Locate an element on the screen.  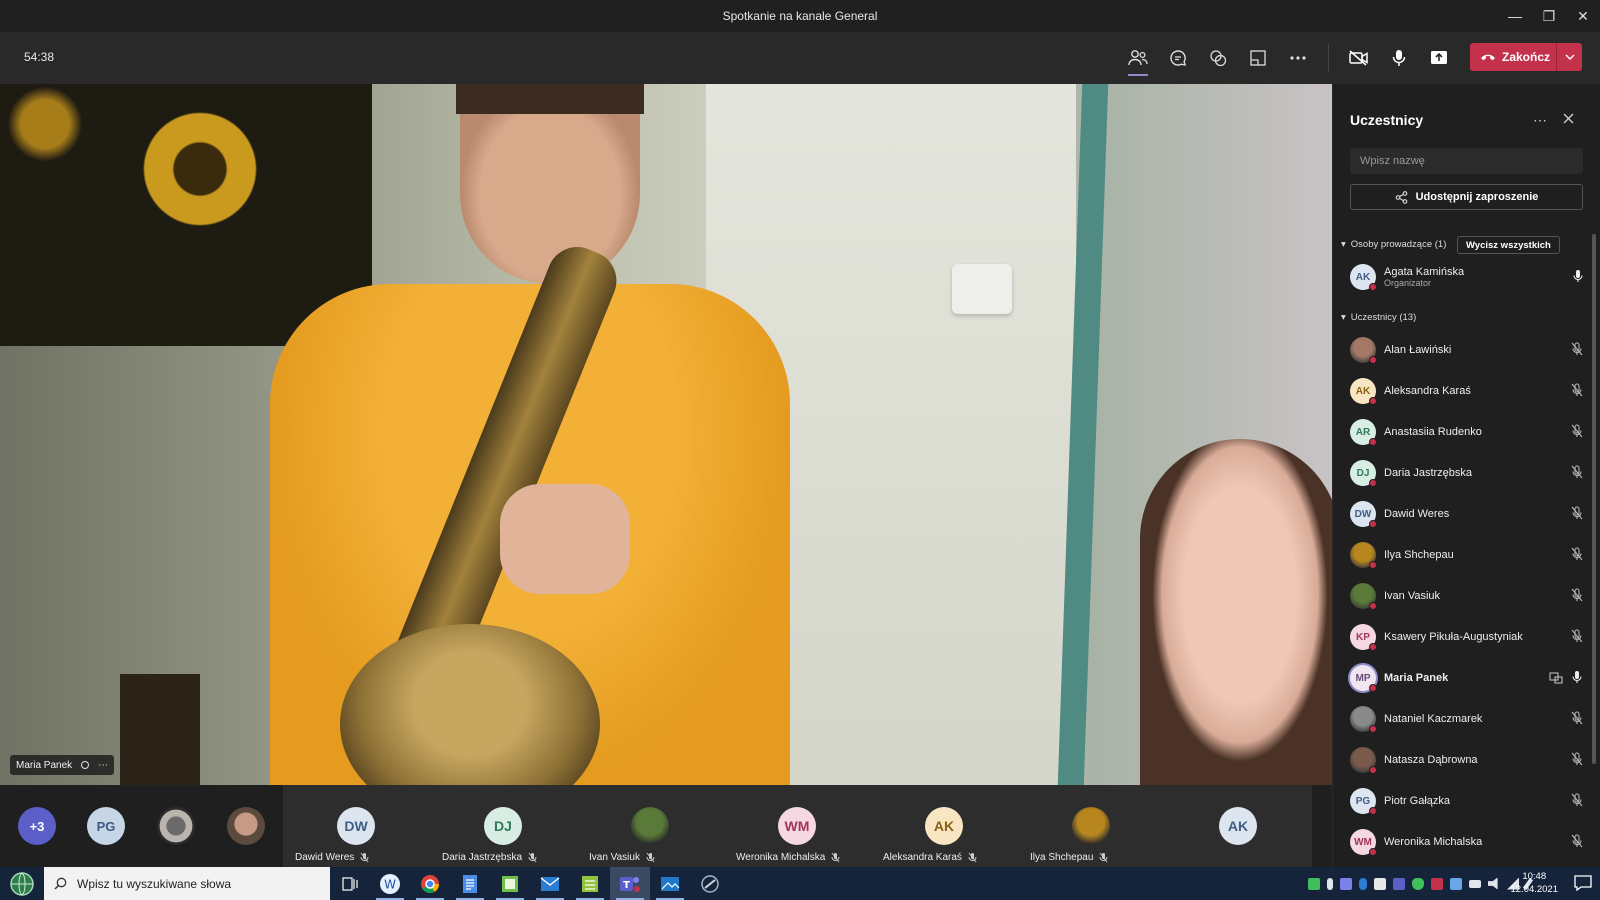
tray-microphone-icon is located at coordinates (1330, 883).